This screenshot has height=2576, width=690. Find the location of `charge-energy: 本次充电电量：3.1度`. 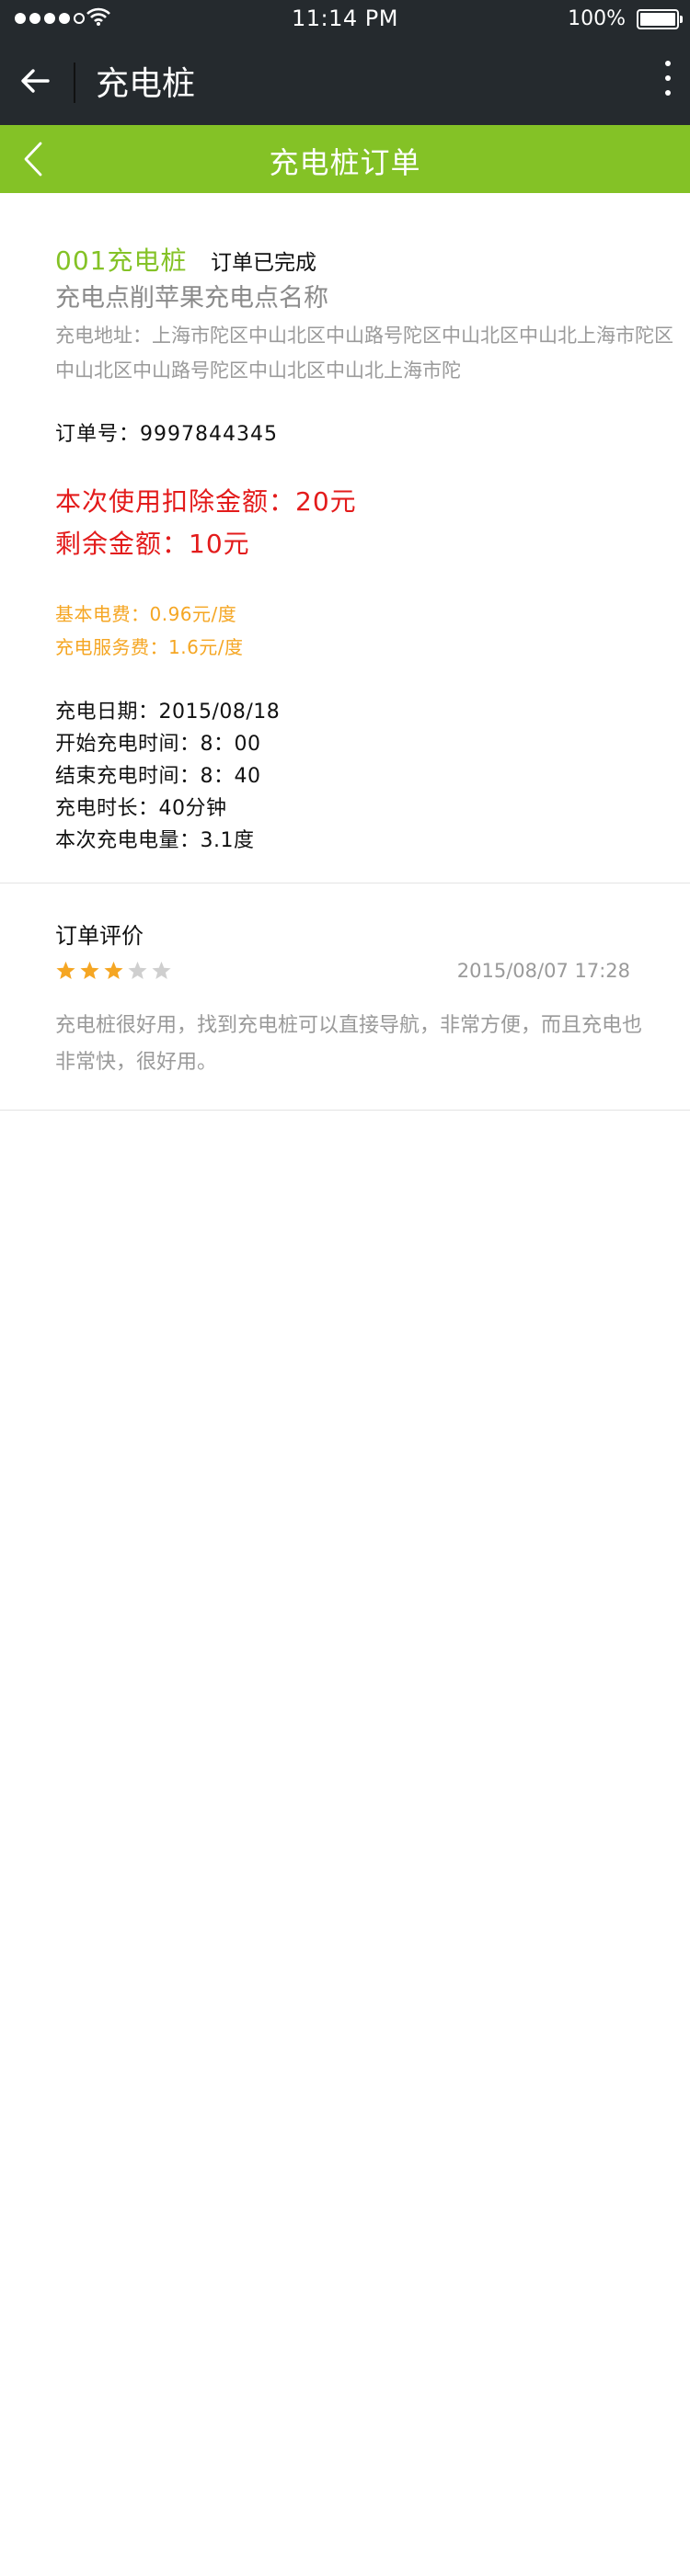

charge-energy: 本次充电电量：3.1度 is located at coordinates (155, 840).